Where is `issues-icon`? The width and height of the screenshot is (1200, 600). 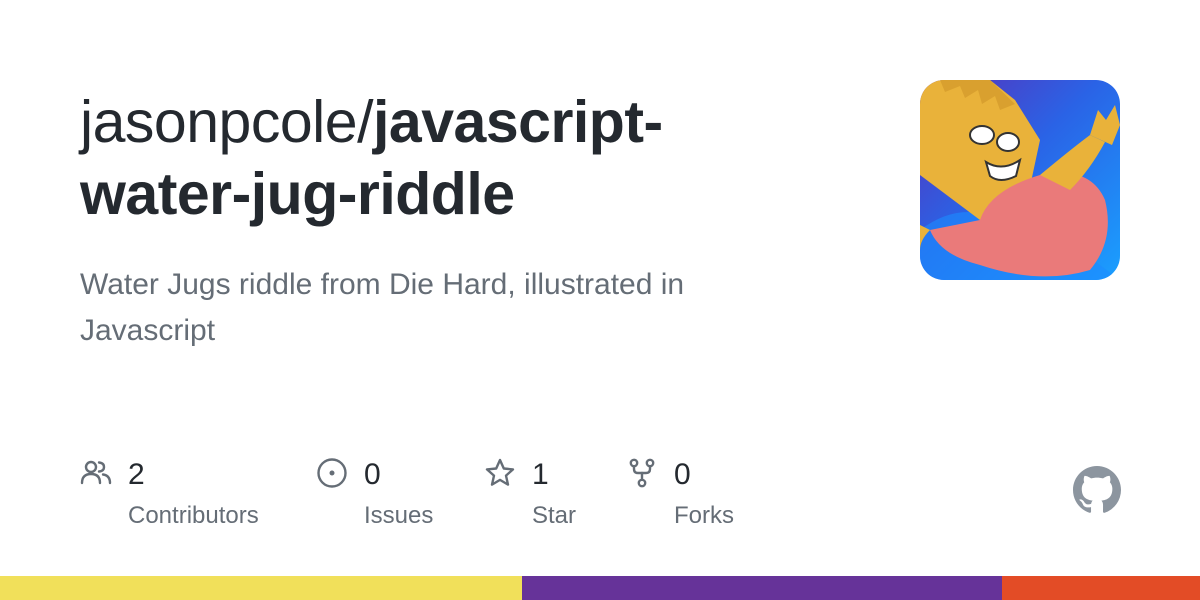
issues-icon is located at coordinates (332, 473).